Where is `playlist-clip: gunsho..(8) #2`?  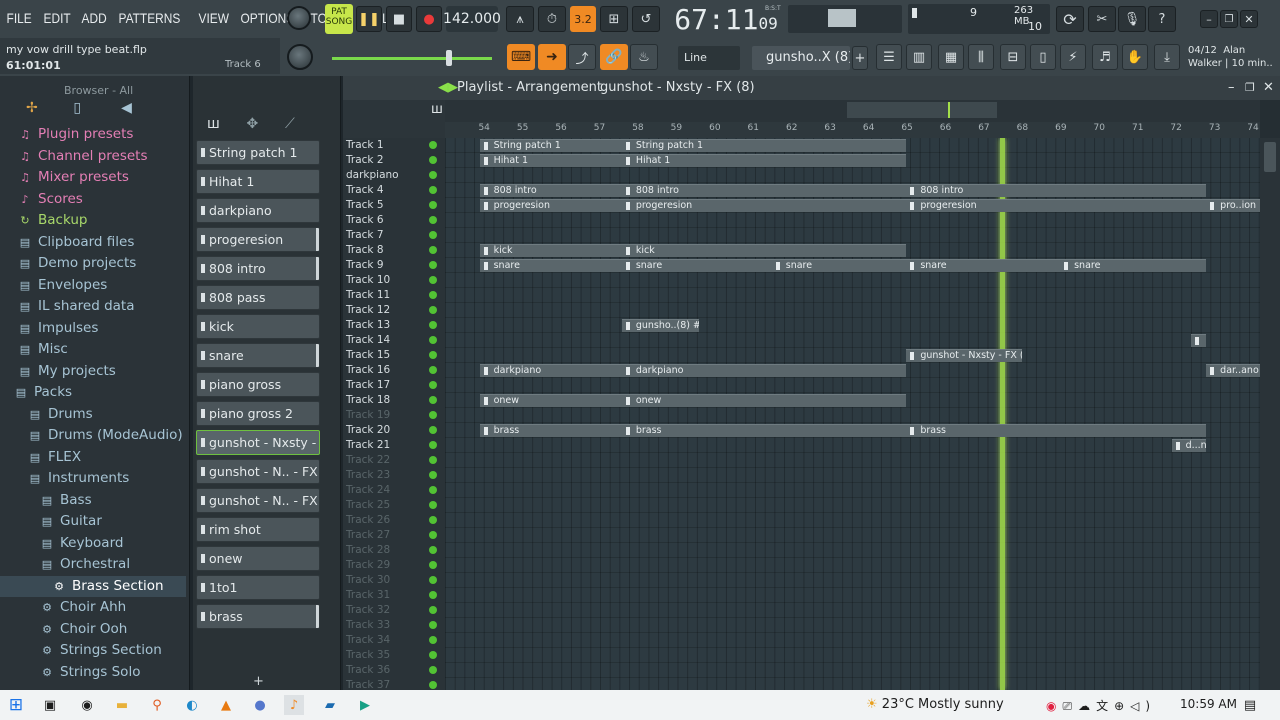
playlist-clip: gunsho..(8) #2 is located at coordinates (660, 325).